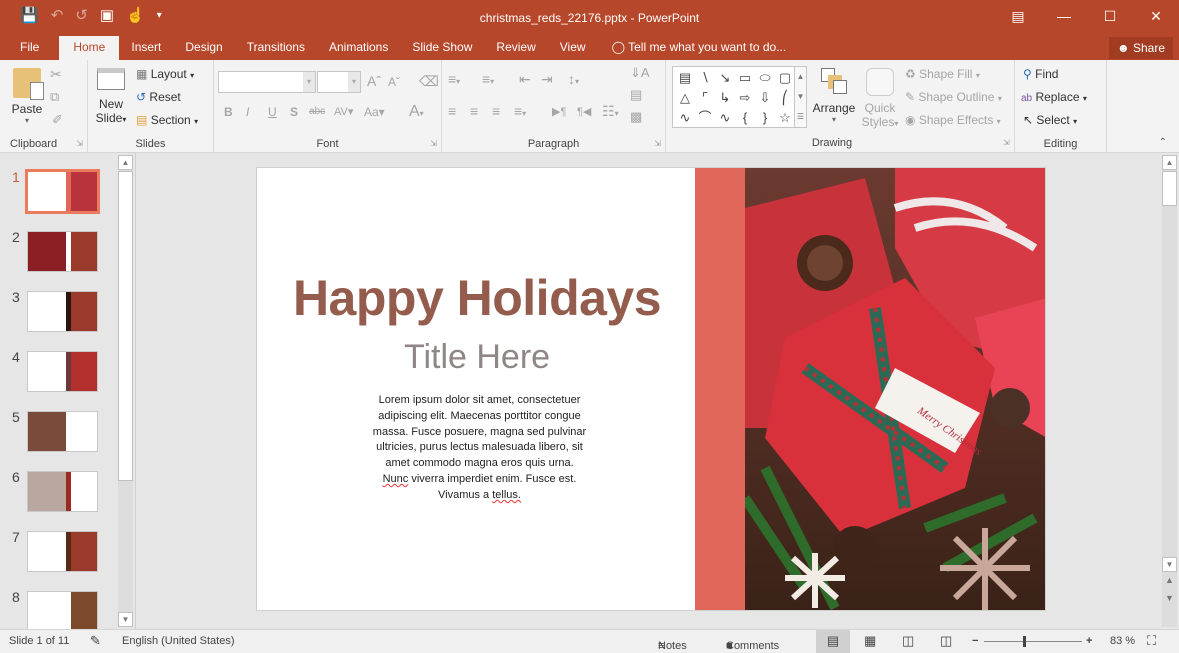 The height and width of the screenshot is (653, 1179). What do you see at coordinates (833, 641) in the screenshot?
I see `normal-view-icon: ▤` at bounding box center [833, 641].